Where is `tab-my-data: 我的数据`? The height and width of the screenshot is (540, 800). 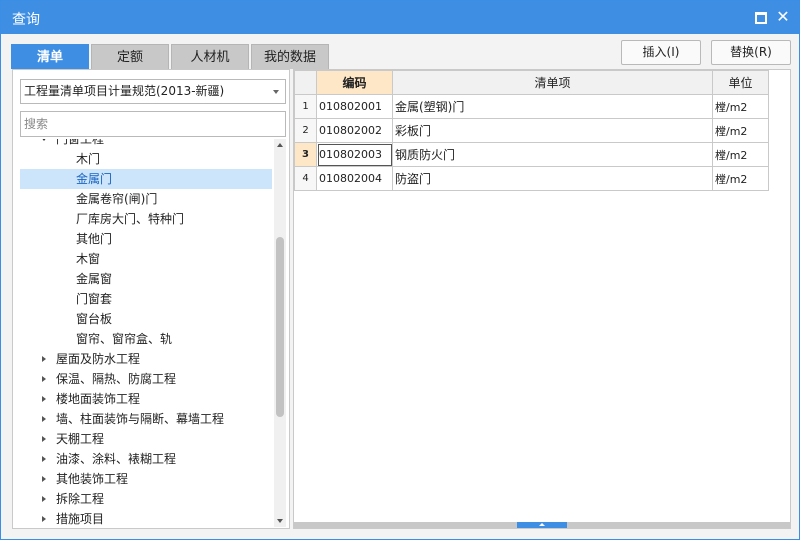 tab-my-data: 我的数据 is located at coordinates (290, 56).